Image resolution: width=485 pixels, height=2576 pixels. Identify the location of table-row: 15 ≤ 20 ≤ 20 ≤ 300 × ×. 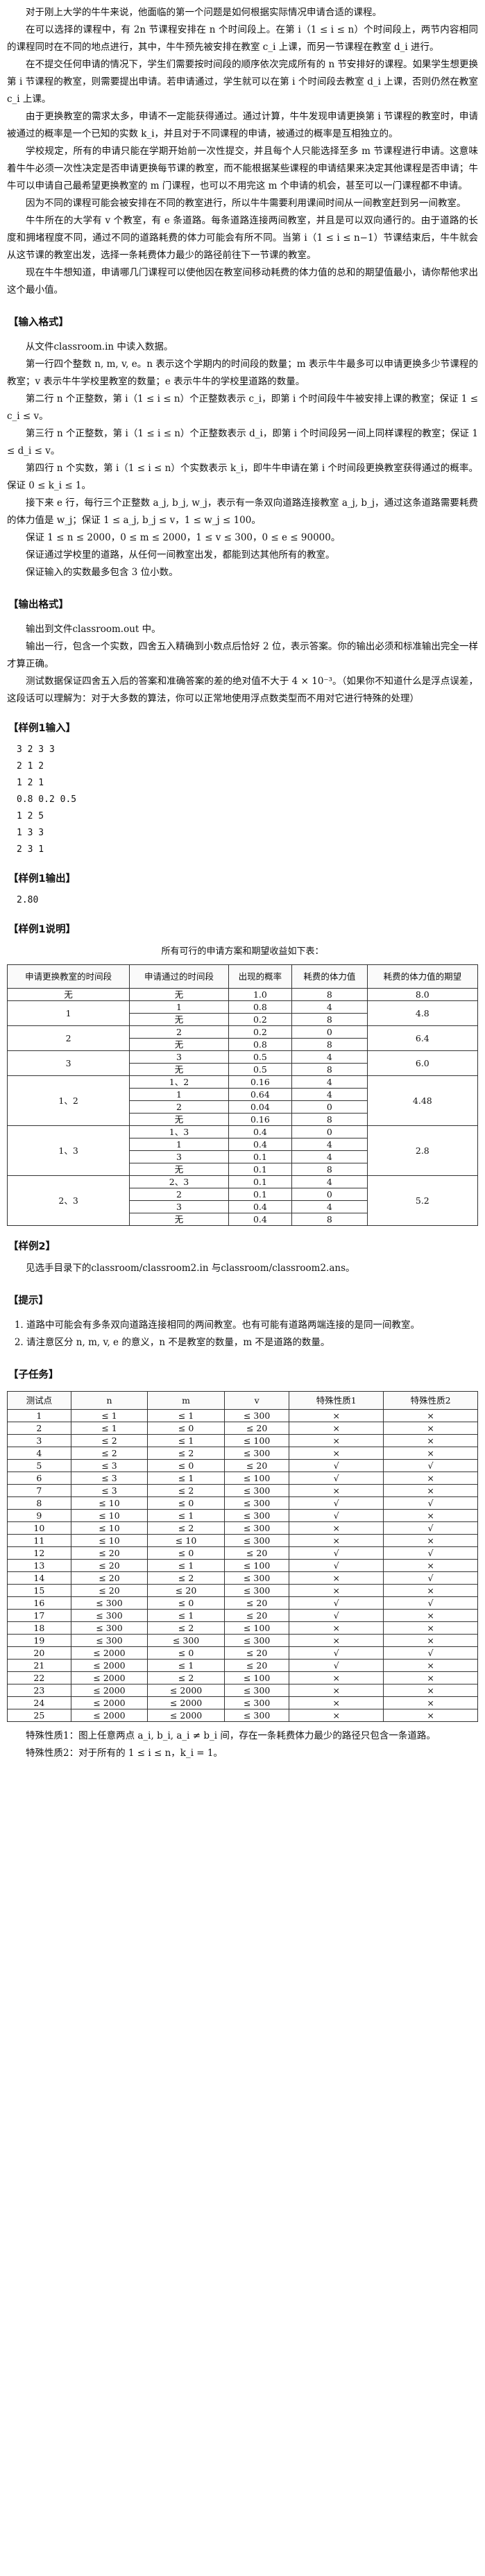
(242, 1590).